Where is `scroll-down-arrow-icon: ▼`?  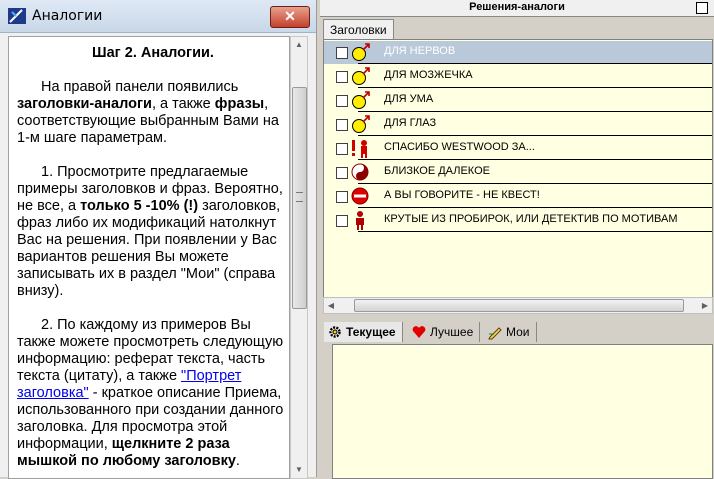 scroll-down-arrow-icon: ▼ is located at coordinates (299, 470).